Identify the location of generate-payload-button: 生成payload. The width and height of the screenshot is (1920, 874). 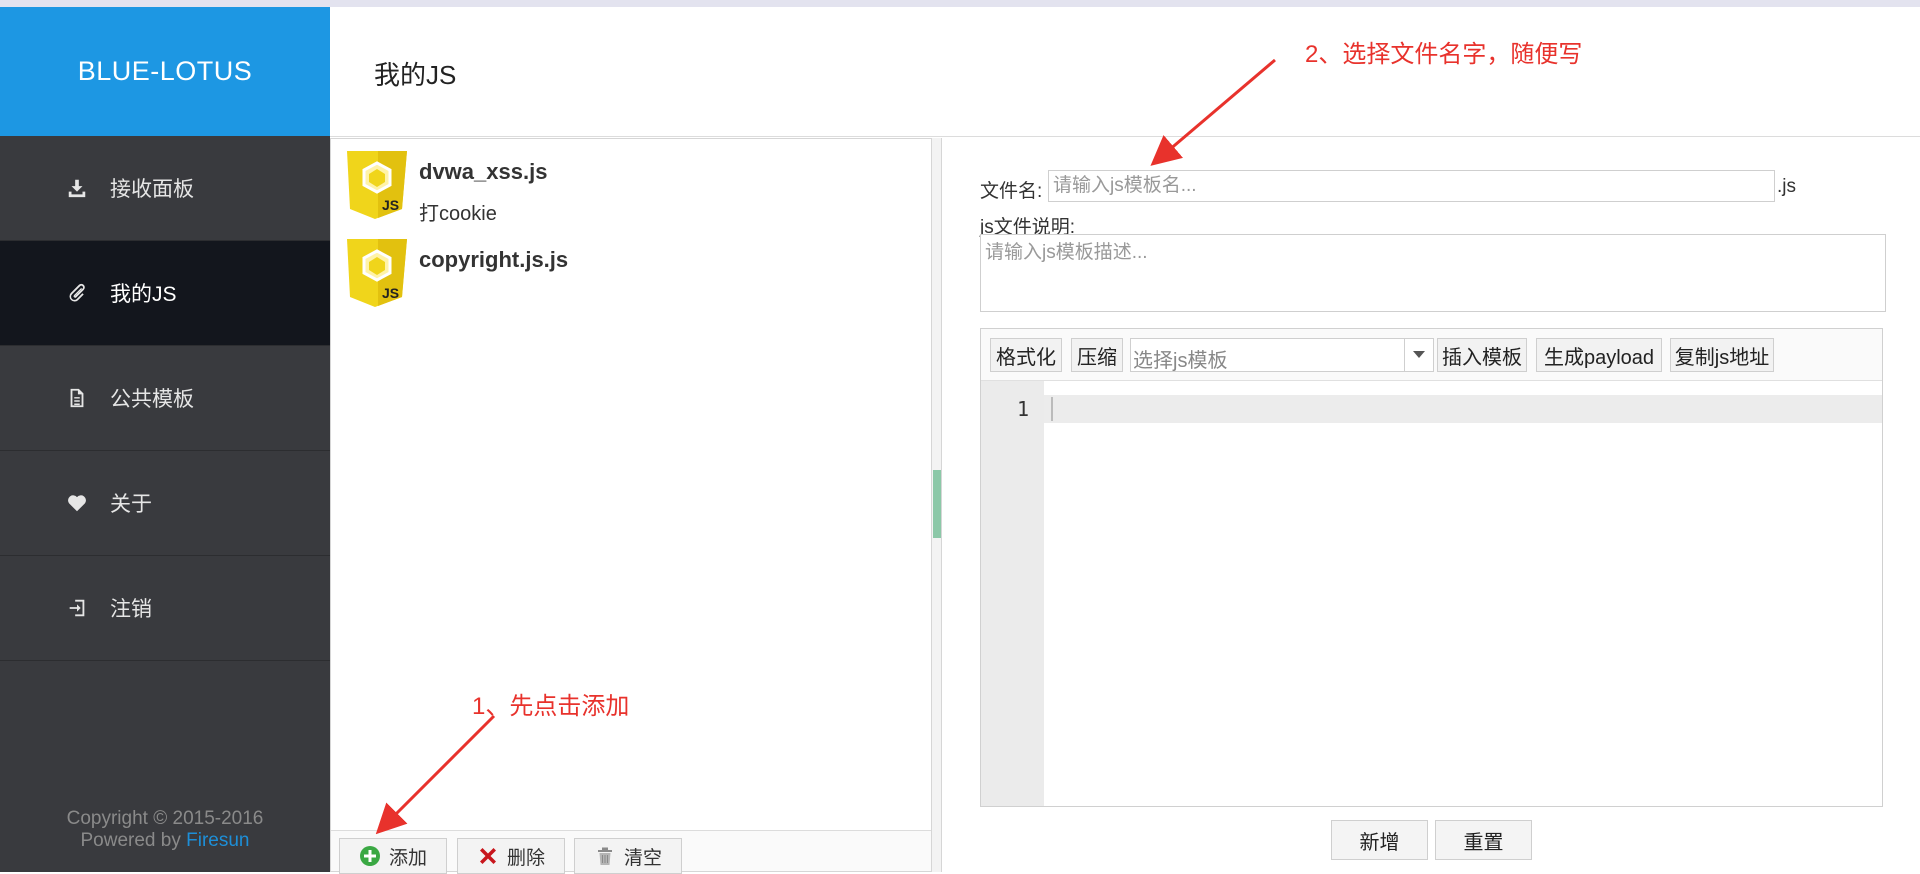
(1599, 355).